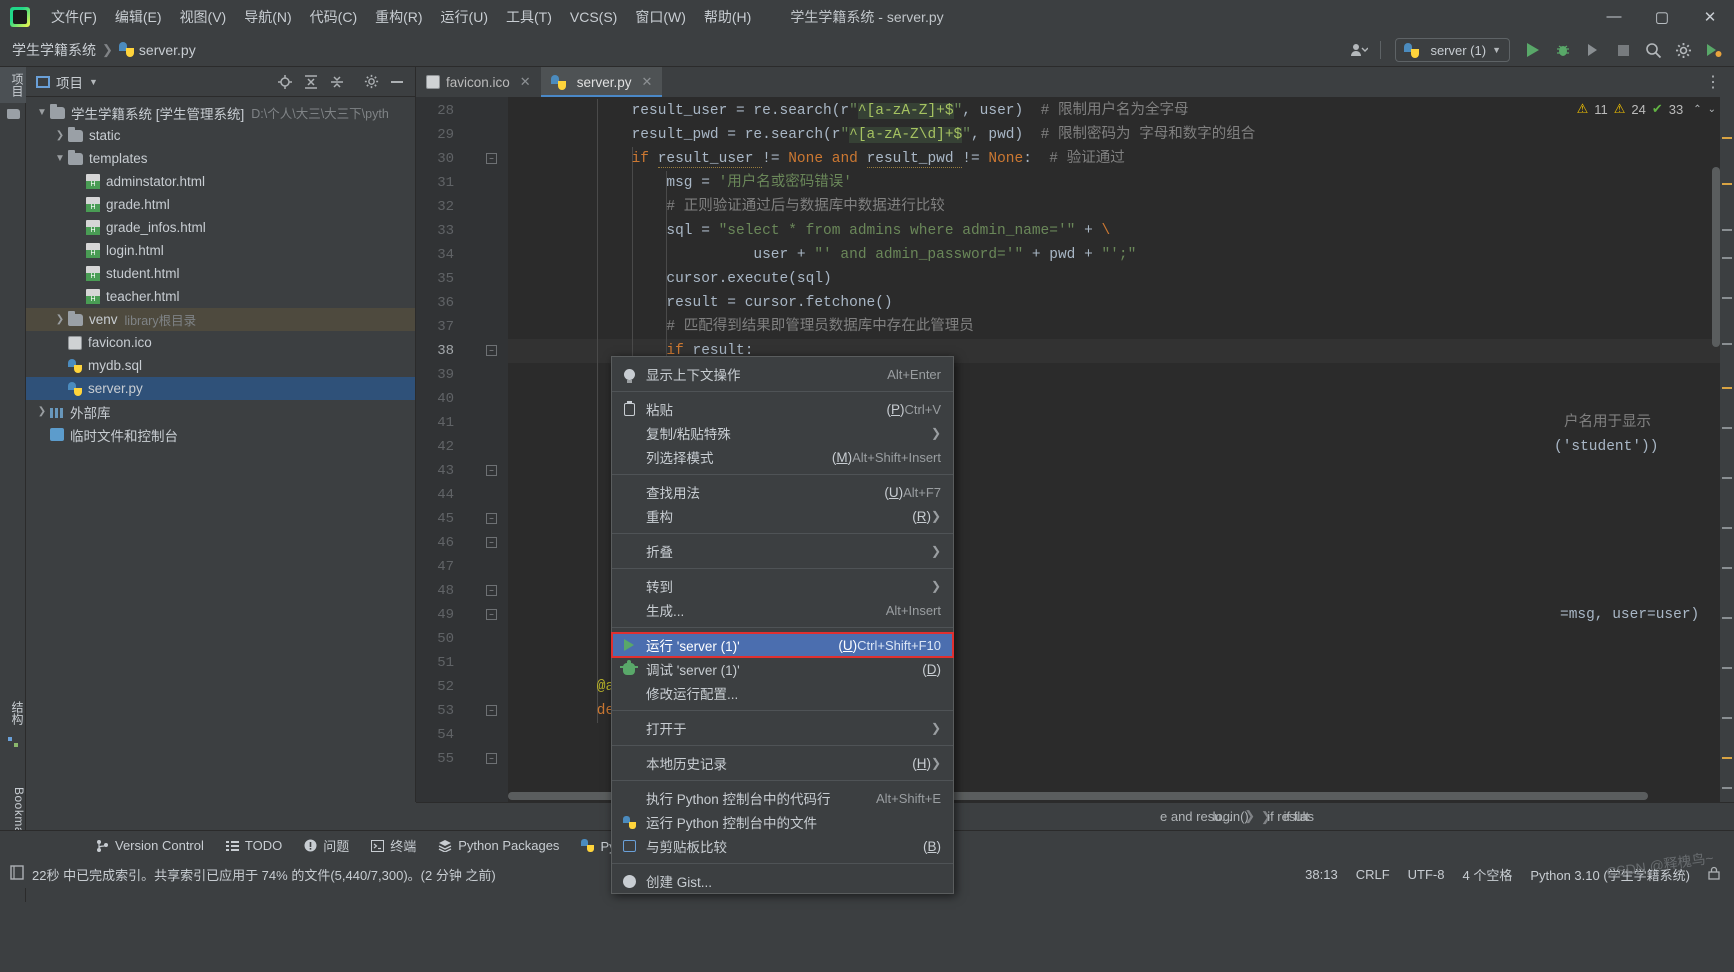 This screenshot has height=972, width=1734. I want to click on breadcrumb-file: server.py, so click(167, 50).